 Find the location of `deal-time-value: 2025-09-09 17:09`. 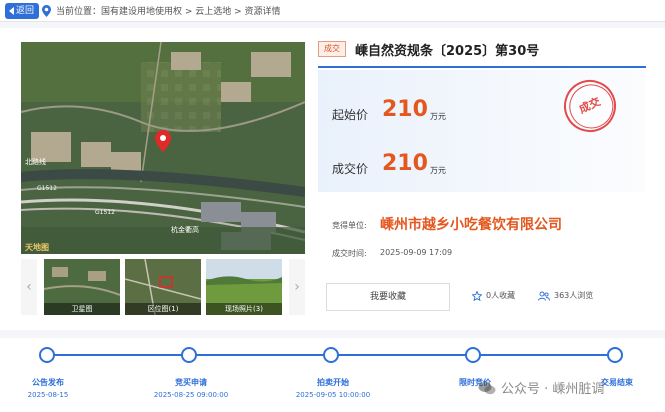

deal-time-value: 2025-09-09 17:09 is located at coordinates (416, 252).